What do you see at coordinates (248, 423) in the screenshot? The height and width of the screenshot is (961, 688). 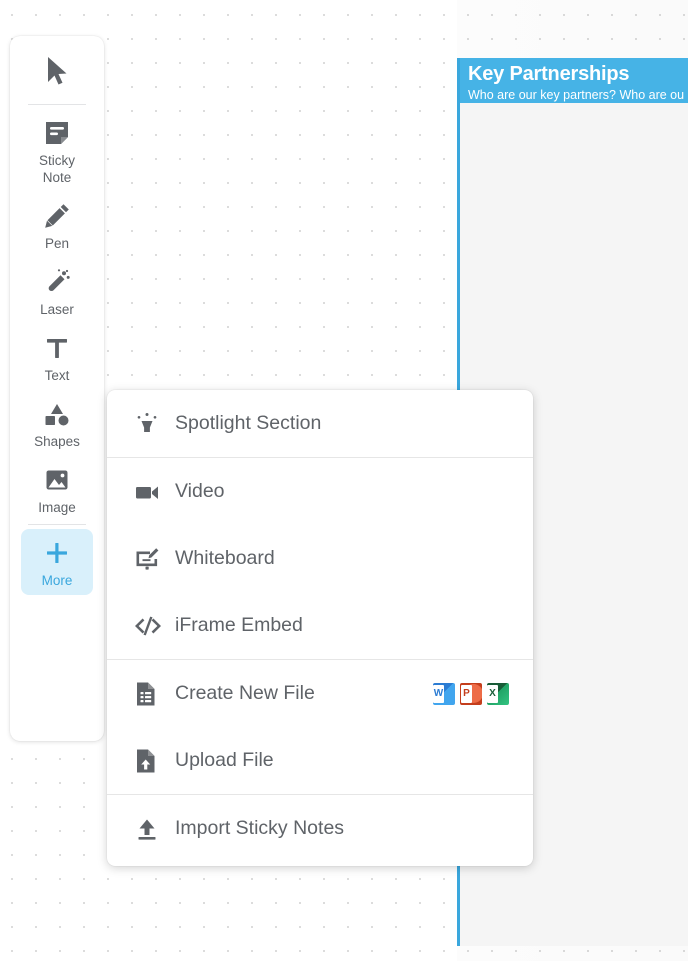 I see `menu-item-label: Spotlight Section` at bounding box center [248, 423].